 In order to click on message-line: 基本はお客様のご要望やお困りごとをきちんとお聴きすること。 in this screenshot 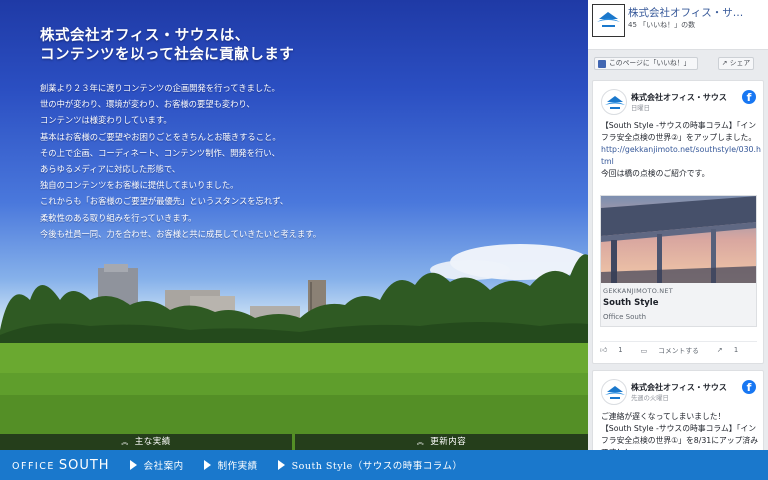, I will do `click(160, 136)`.